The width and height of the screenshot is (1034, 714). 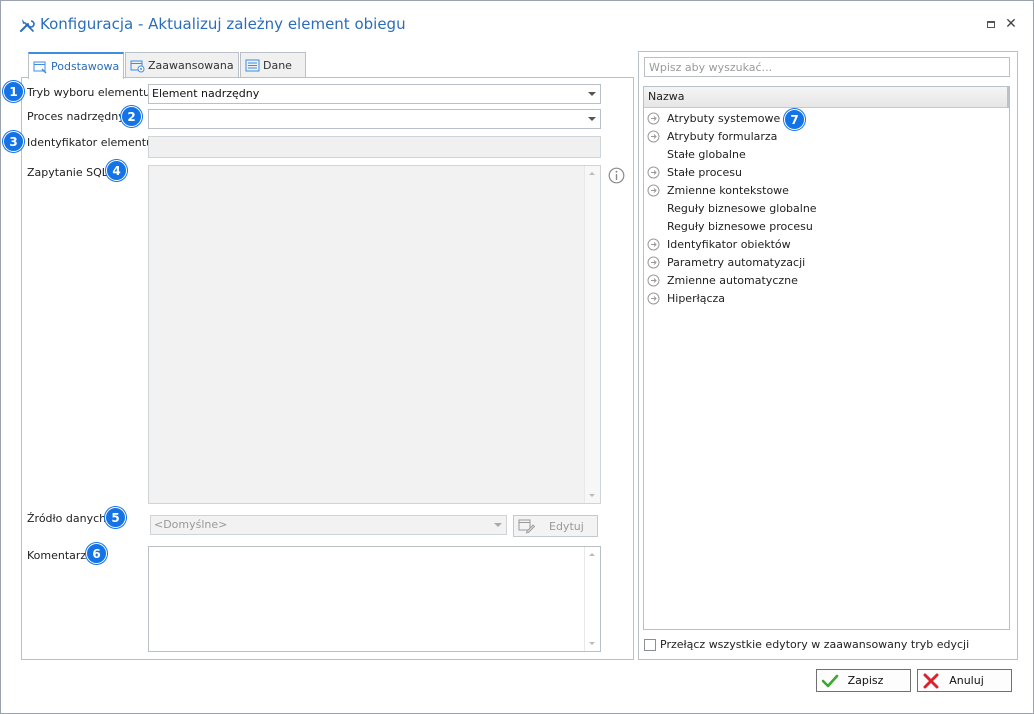 I want to click on tree-item-hiperlacza: Hiperłącza, so click(x=684, y=298).